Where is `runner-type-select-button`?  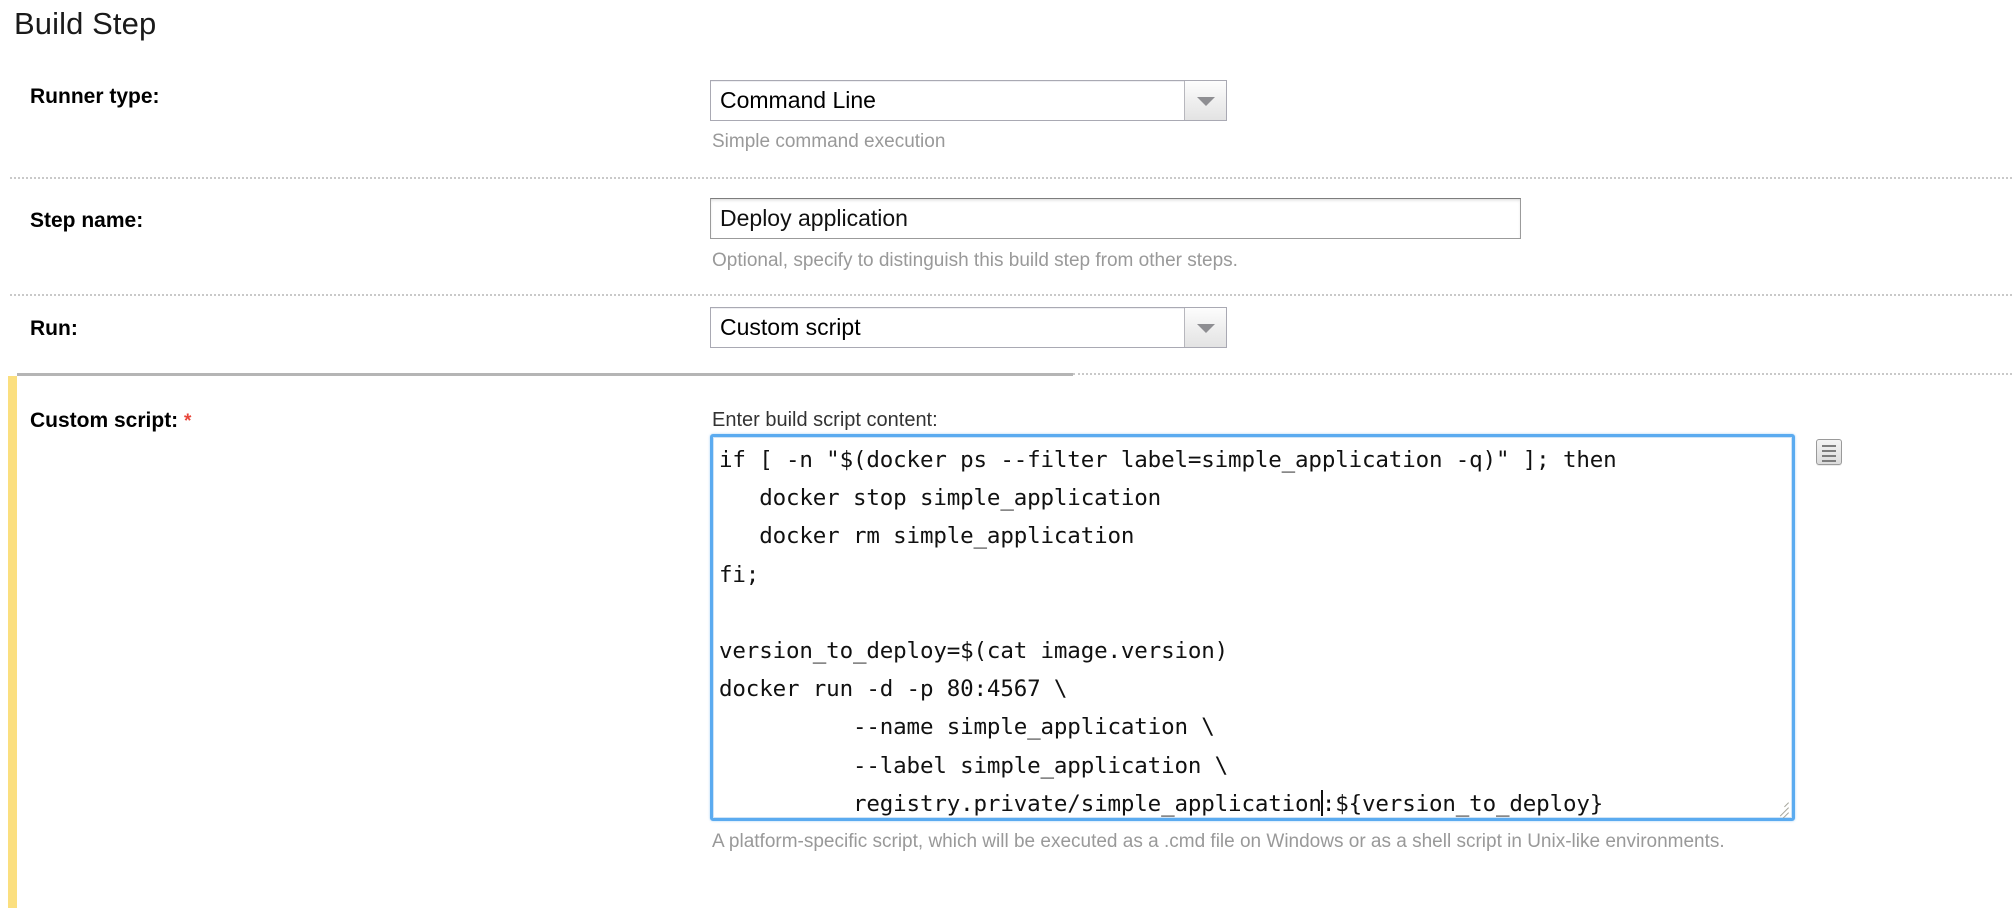
runner-type-select-button is located at coordinates (1205, 100).